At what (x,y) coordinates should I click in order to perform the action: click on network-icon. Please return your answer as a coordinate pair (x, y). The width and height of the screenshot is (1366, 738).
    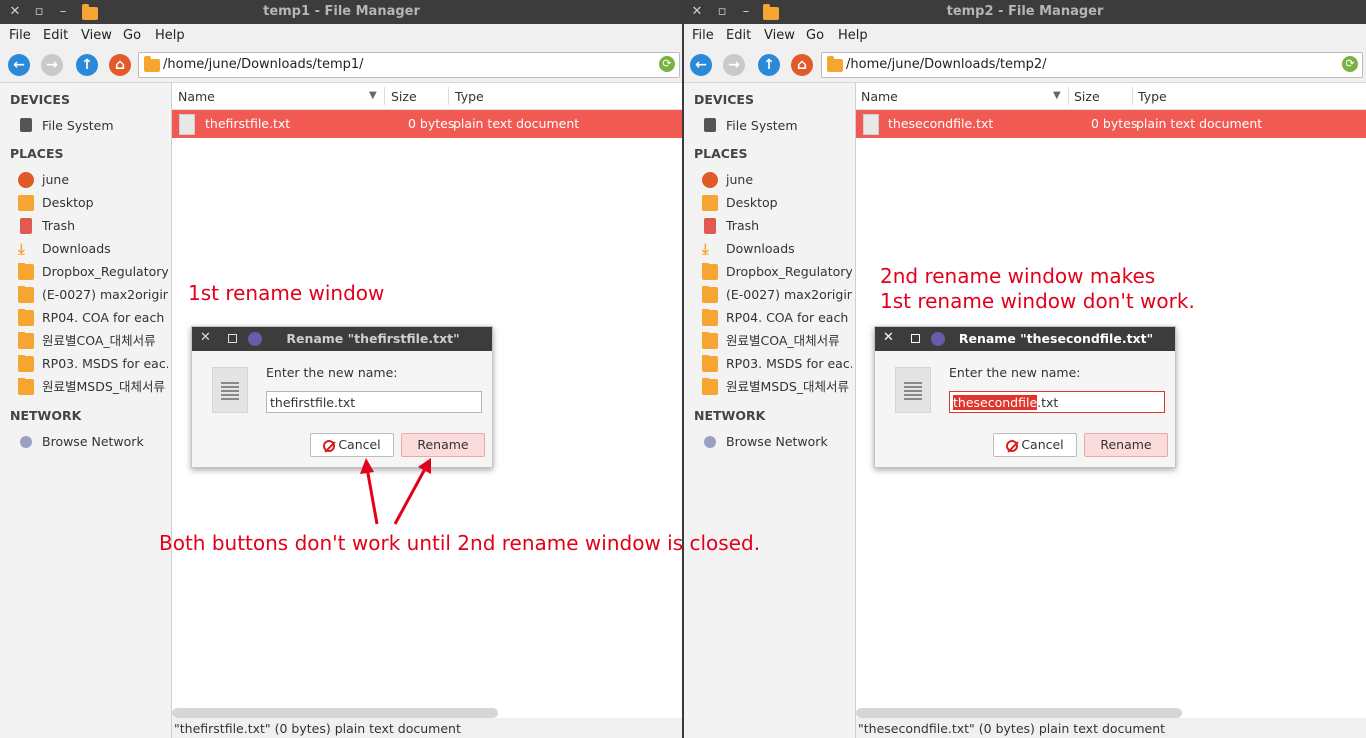
    Looking at the image, I should click on (710, 442).